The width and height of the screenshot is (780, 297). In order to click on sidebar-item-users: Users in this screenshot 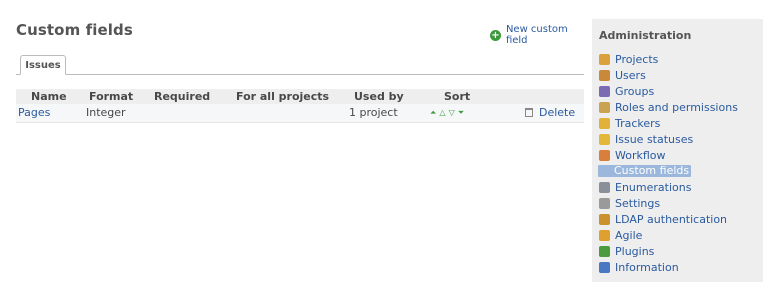, I will do `click(668, 75)`.